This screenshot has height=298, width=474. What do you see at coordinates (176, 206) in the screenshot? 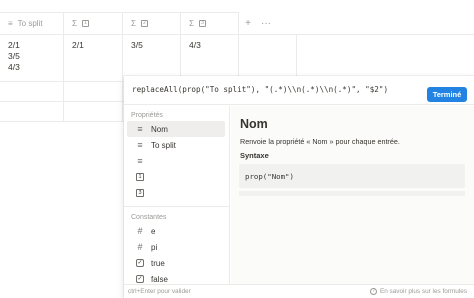
I see `section-divider` at bounding box center [176, 206].